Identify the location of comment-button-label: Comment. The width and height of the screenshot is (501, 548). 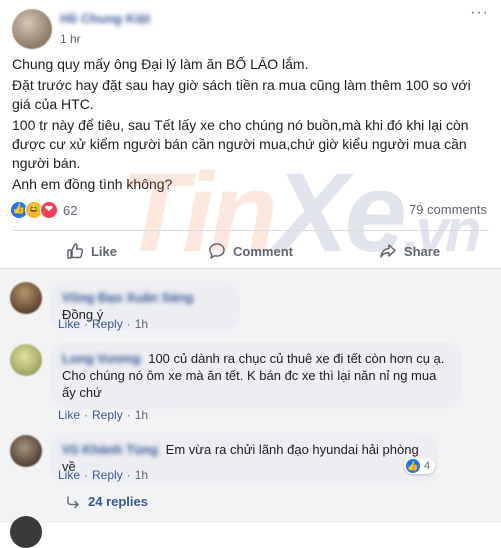
(263, 251).